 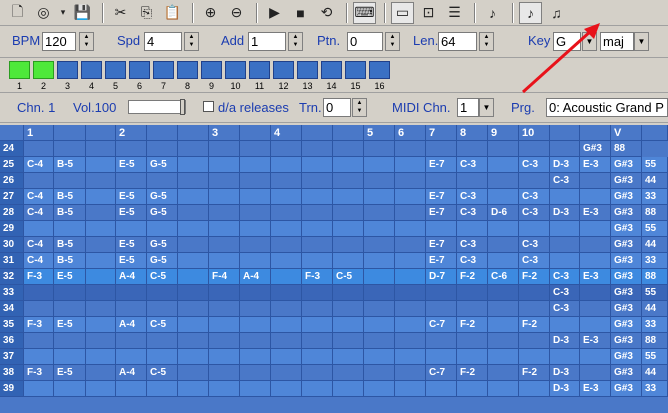 I want to click on note-cell: F-3, so click(x=39, y=277).